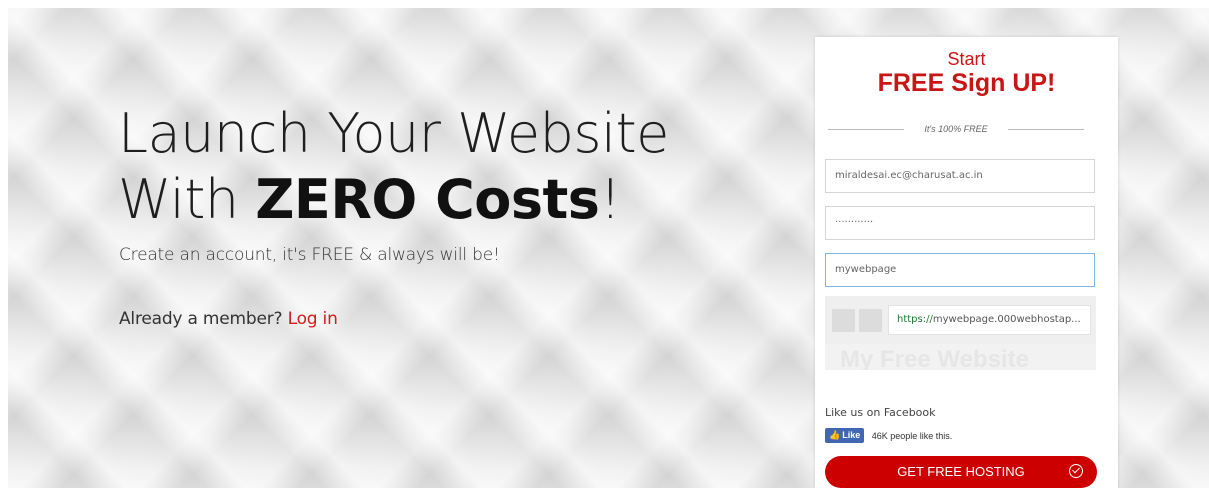 The height and width of the screenshot is (488, 1209). What do you see at coordinates (843, 320) in the screenshot?
I see `preview-back-icon` at bounding box center [843, 320].